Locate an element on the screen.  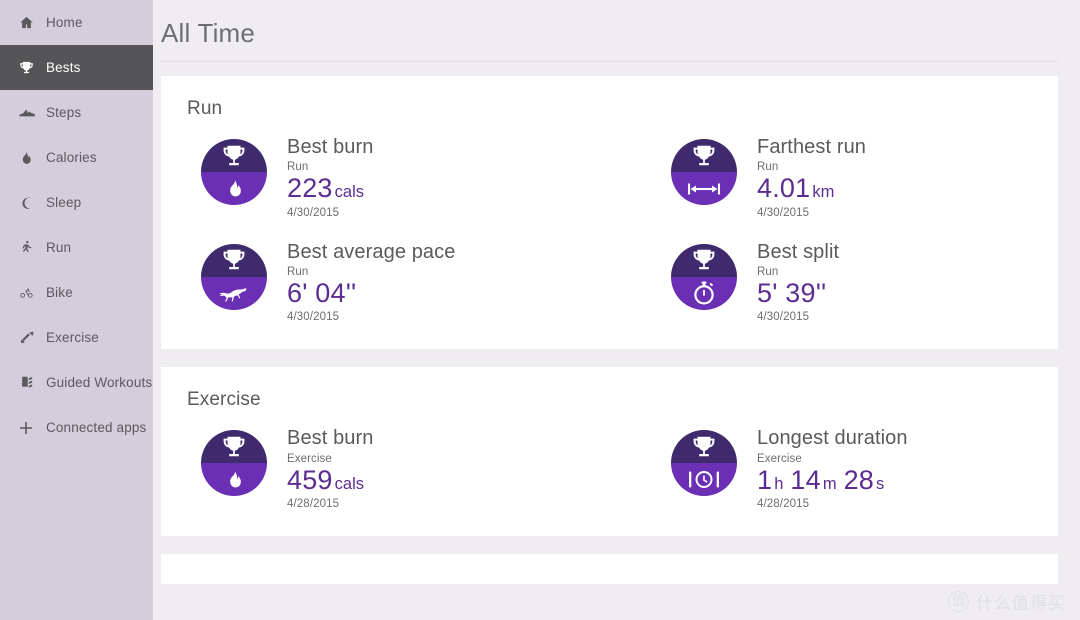
sidebar-item-connected-apps: Connected apps is located at coordinates (76, 427).